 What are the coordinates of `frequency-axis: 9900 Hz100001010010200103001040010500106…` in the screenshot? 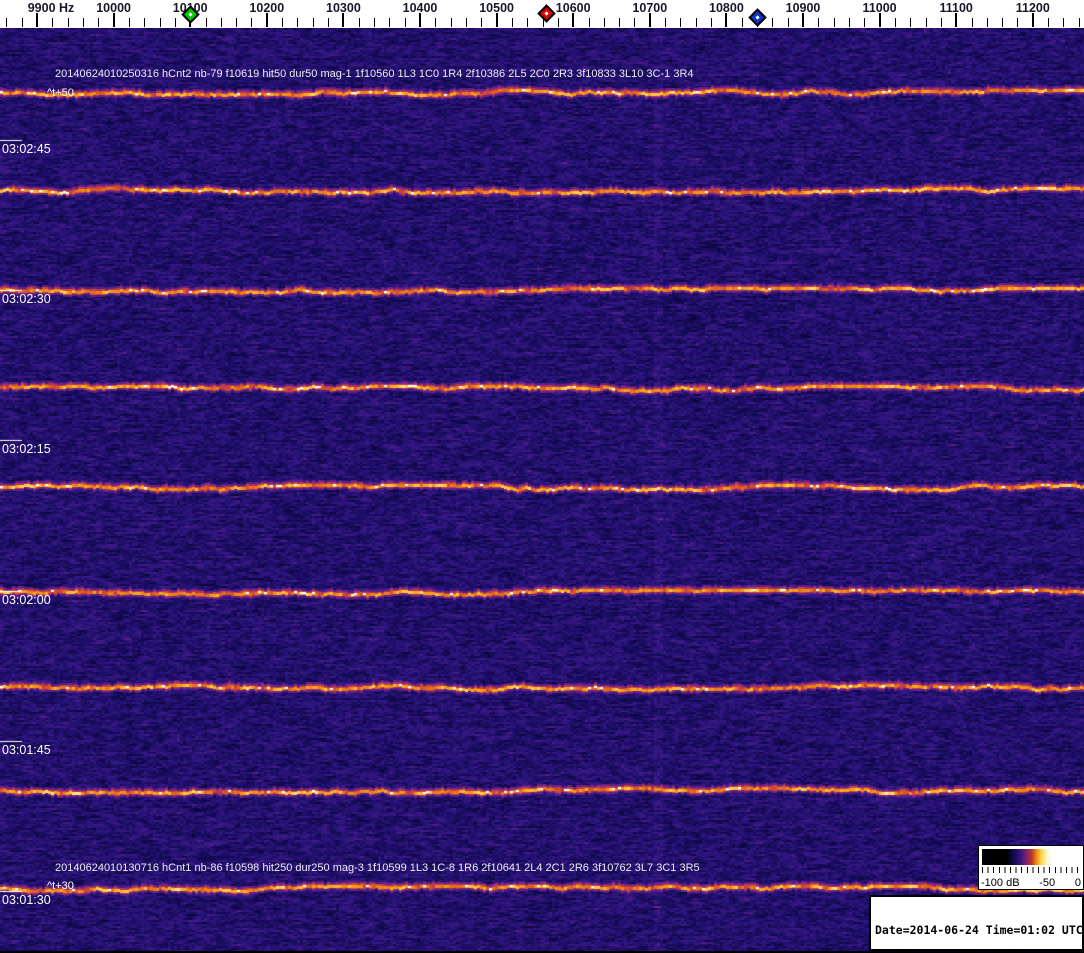 It's located at (542, 14).